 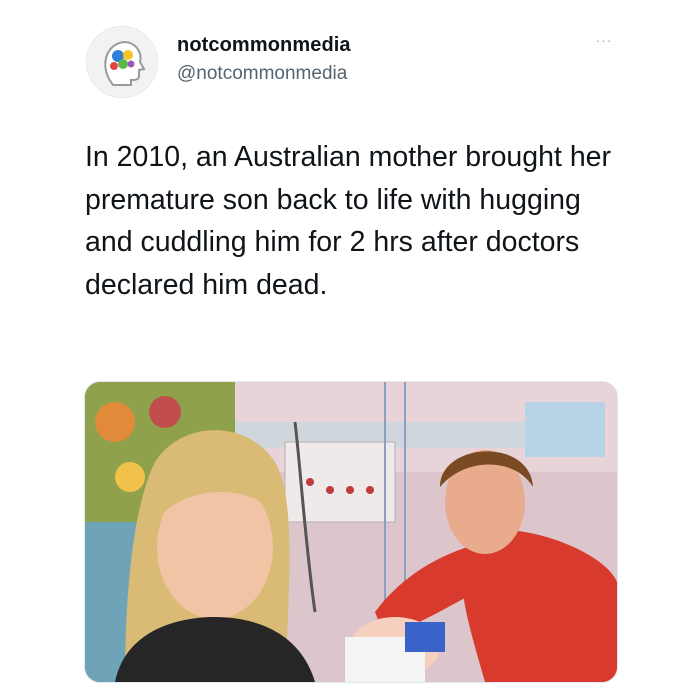 What do you see at coordinates (604, 40) in the screenshot?
I see `more-options-icon: ···` at bounding box center [604, 40].